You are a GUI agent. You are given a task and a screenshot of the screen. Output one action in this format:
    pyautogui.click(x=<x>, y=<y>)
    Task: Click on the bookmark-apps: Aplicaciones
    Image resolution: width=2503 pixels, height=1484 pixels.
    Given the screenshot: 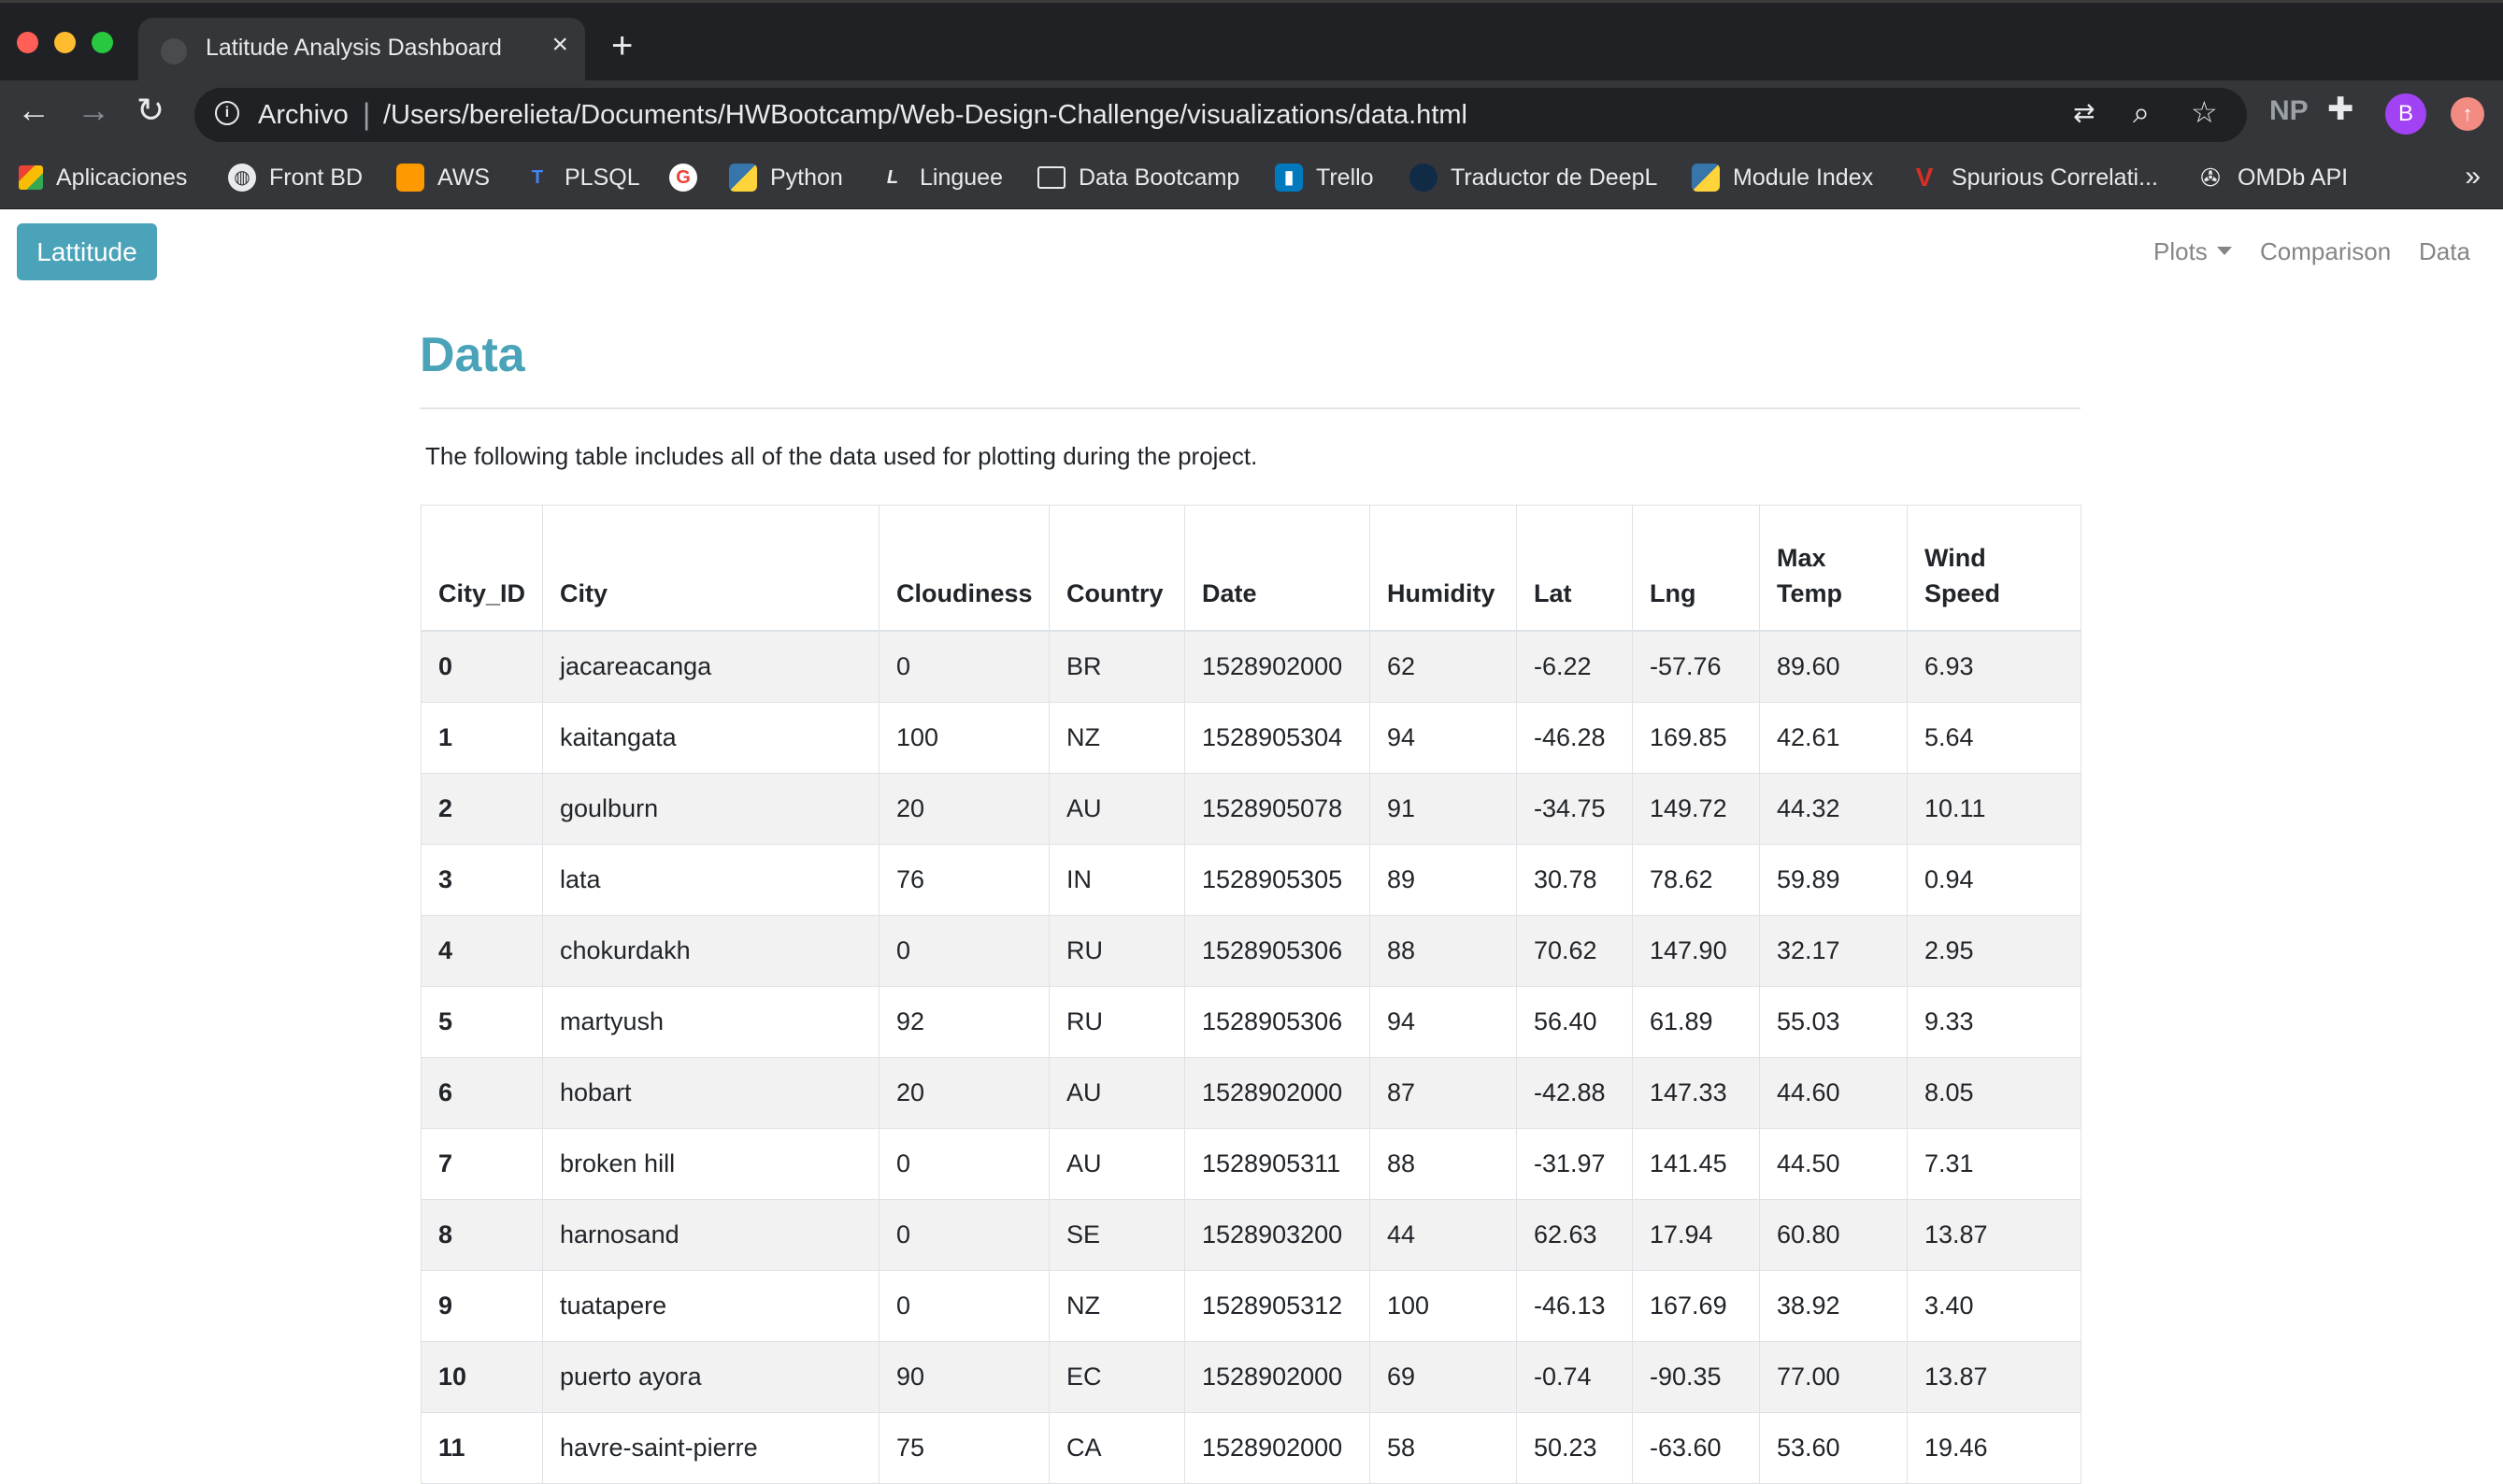 What is the action you would take?
    pyautogui.click(x=103, y=177)
    